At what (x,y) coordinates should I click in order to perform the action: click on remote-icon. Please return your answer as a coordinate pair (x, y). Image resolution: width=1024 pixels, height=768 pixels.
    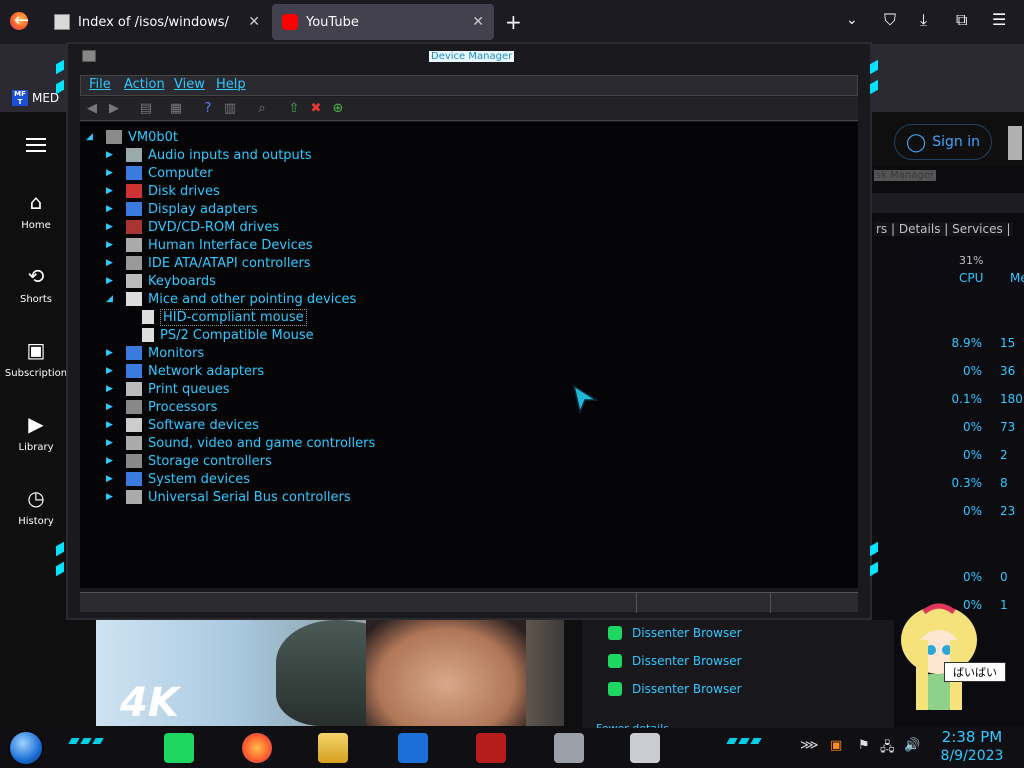
    Looking at the image, I should click on (413, 748).